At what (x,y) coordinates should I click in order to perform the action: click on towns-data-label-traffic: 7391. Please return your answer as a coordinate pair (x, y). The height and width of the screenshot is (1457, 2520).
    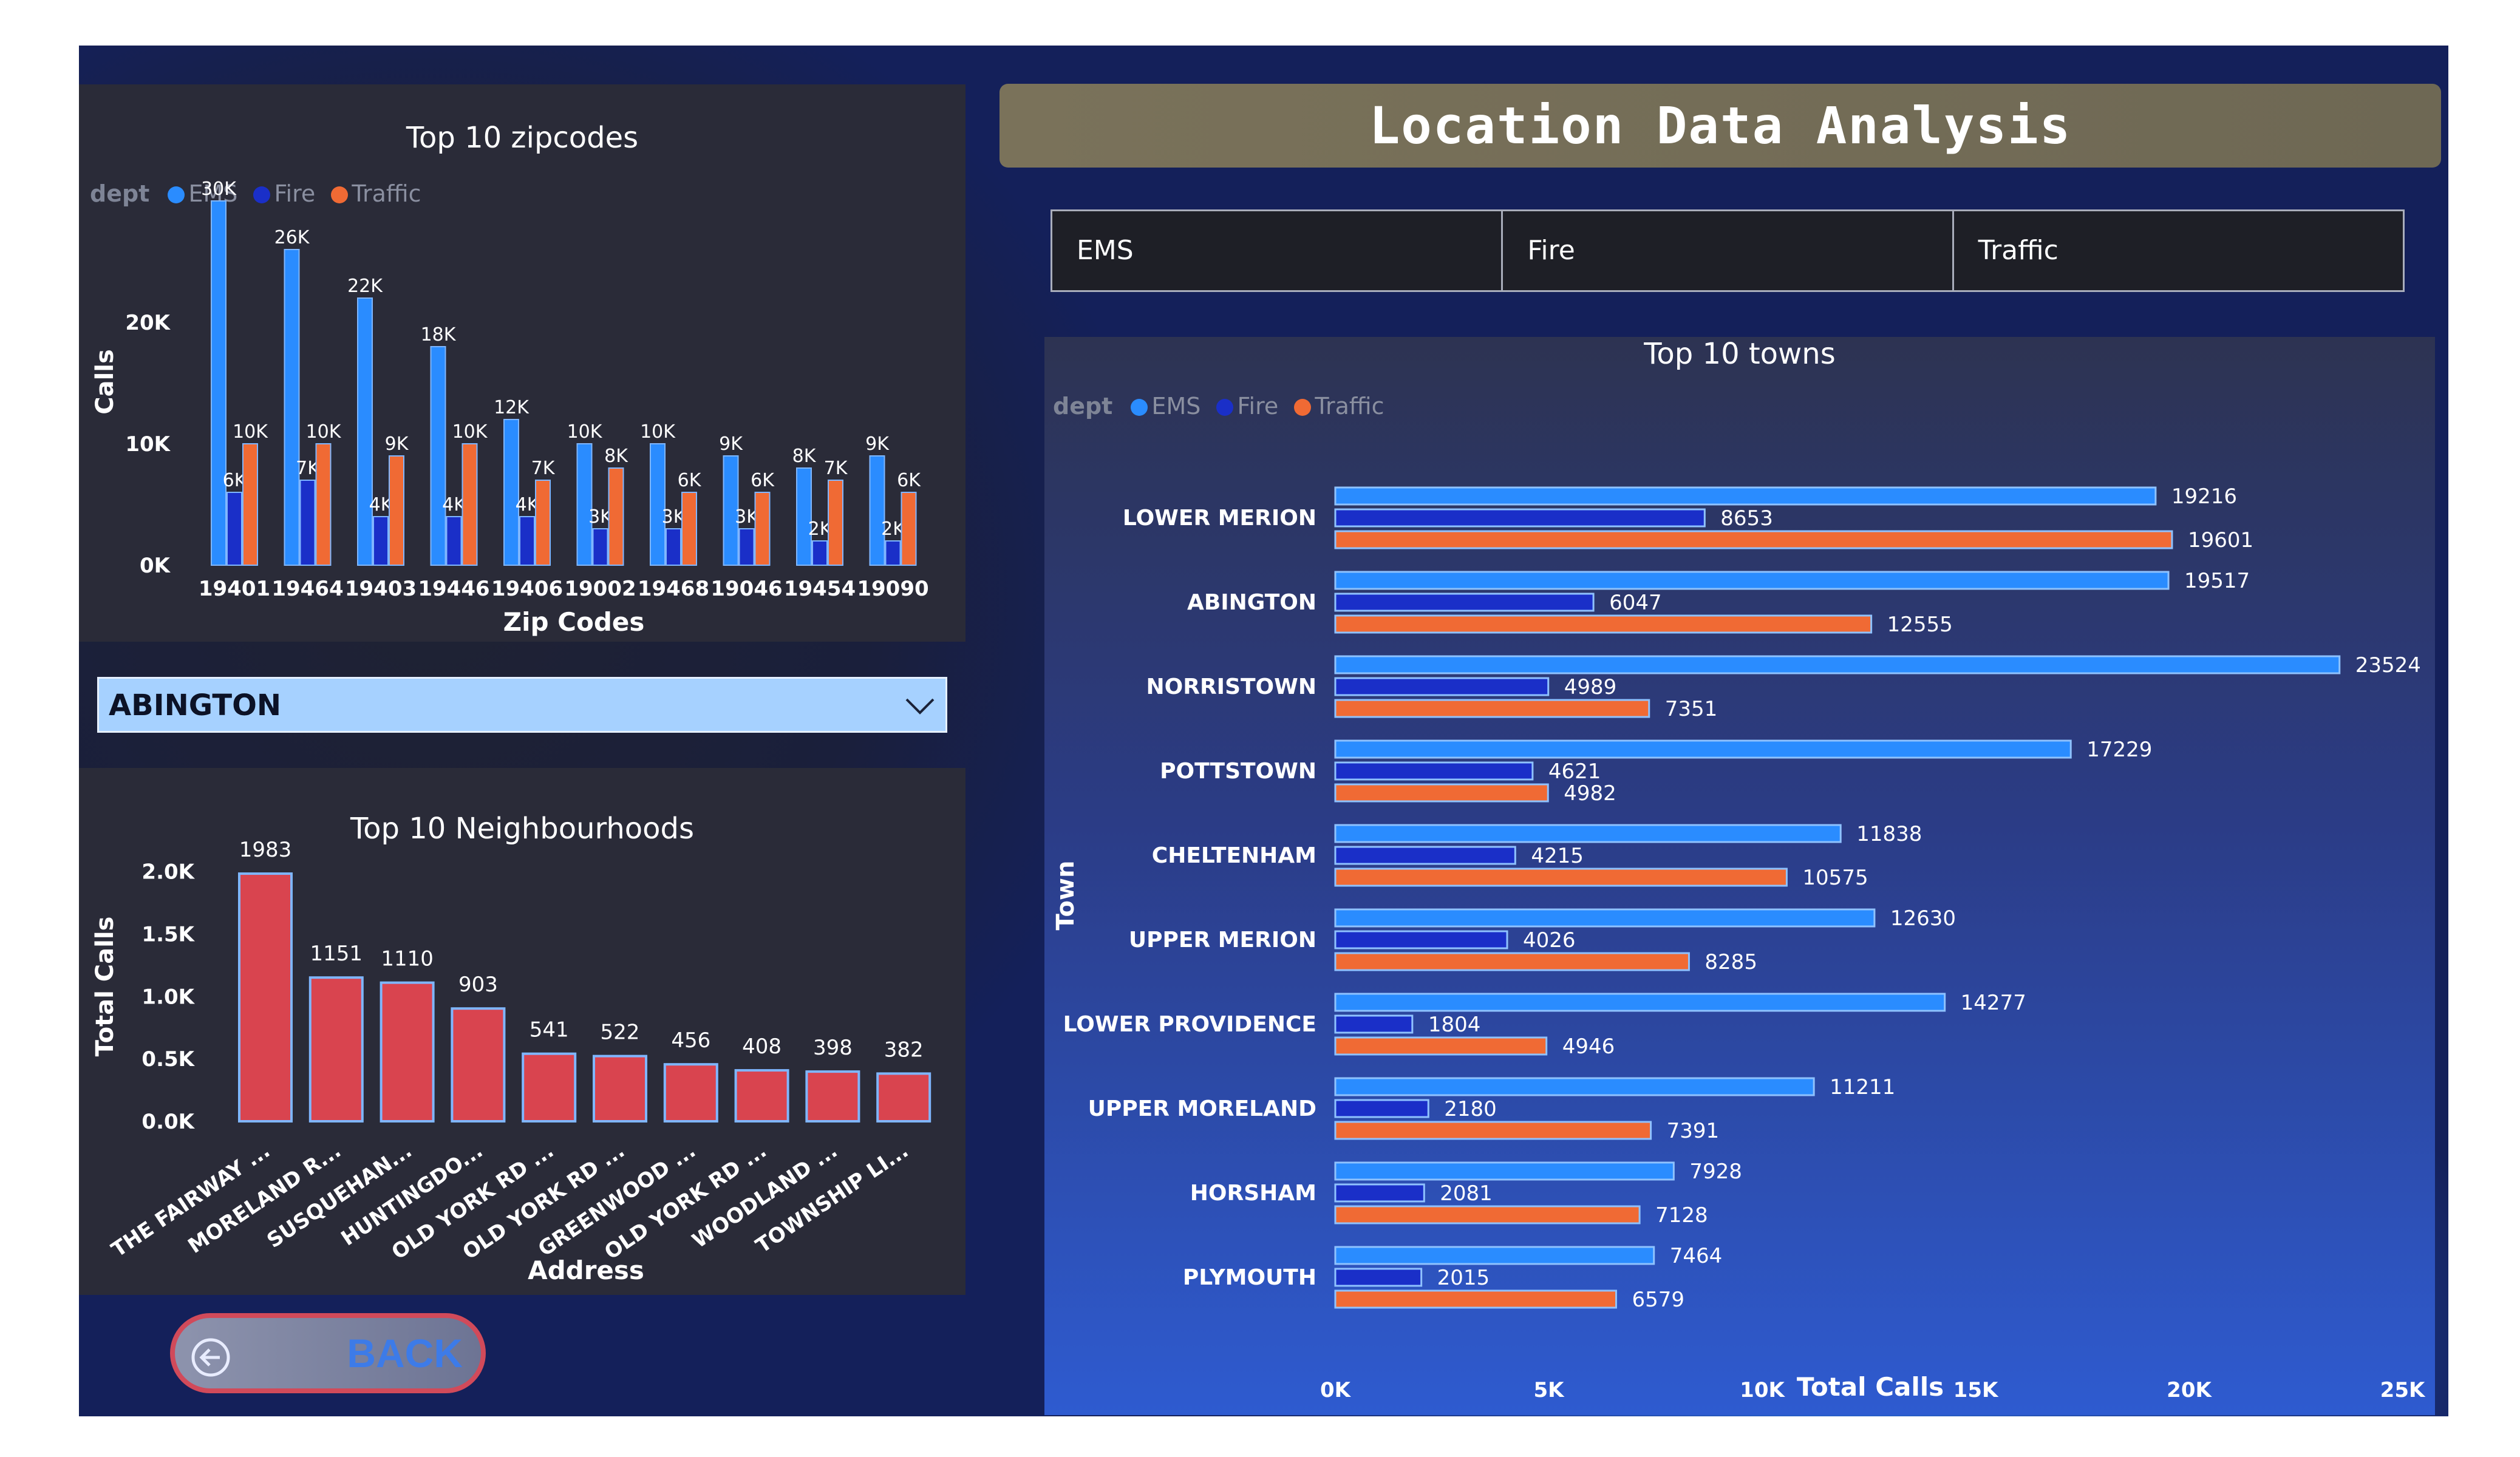
    Looking at the image, I should click on (1693, 1131).